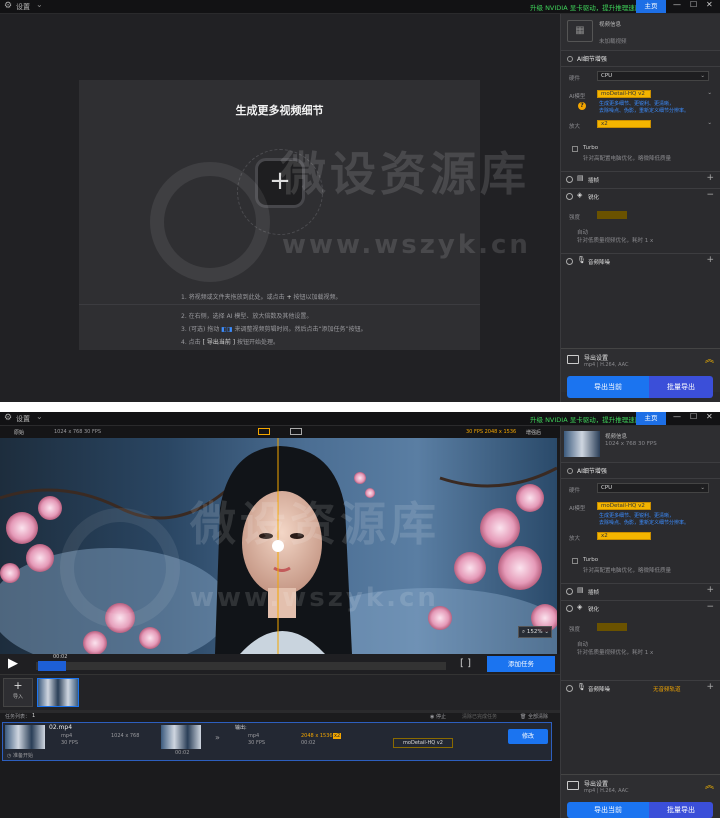  I want to click on strength-label: 强度, so click(575, 218).